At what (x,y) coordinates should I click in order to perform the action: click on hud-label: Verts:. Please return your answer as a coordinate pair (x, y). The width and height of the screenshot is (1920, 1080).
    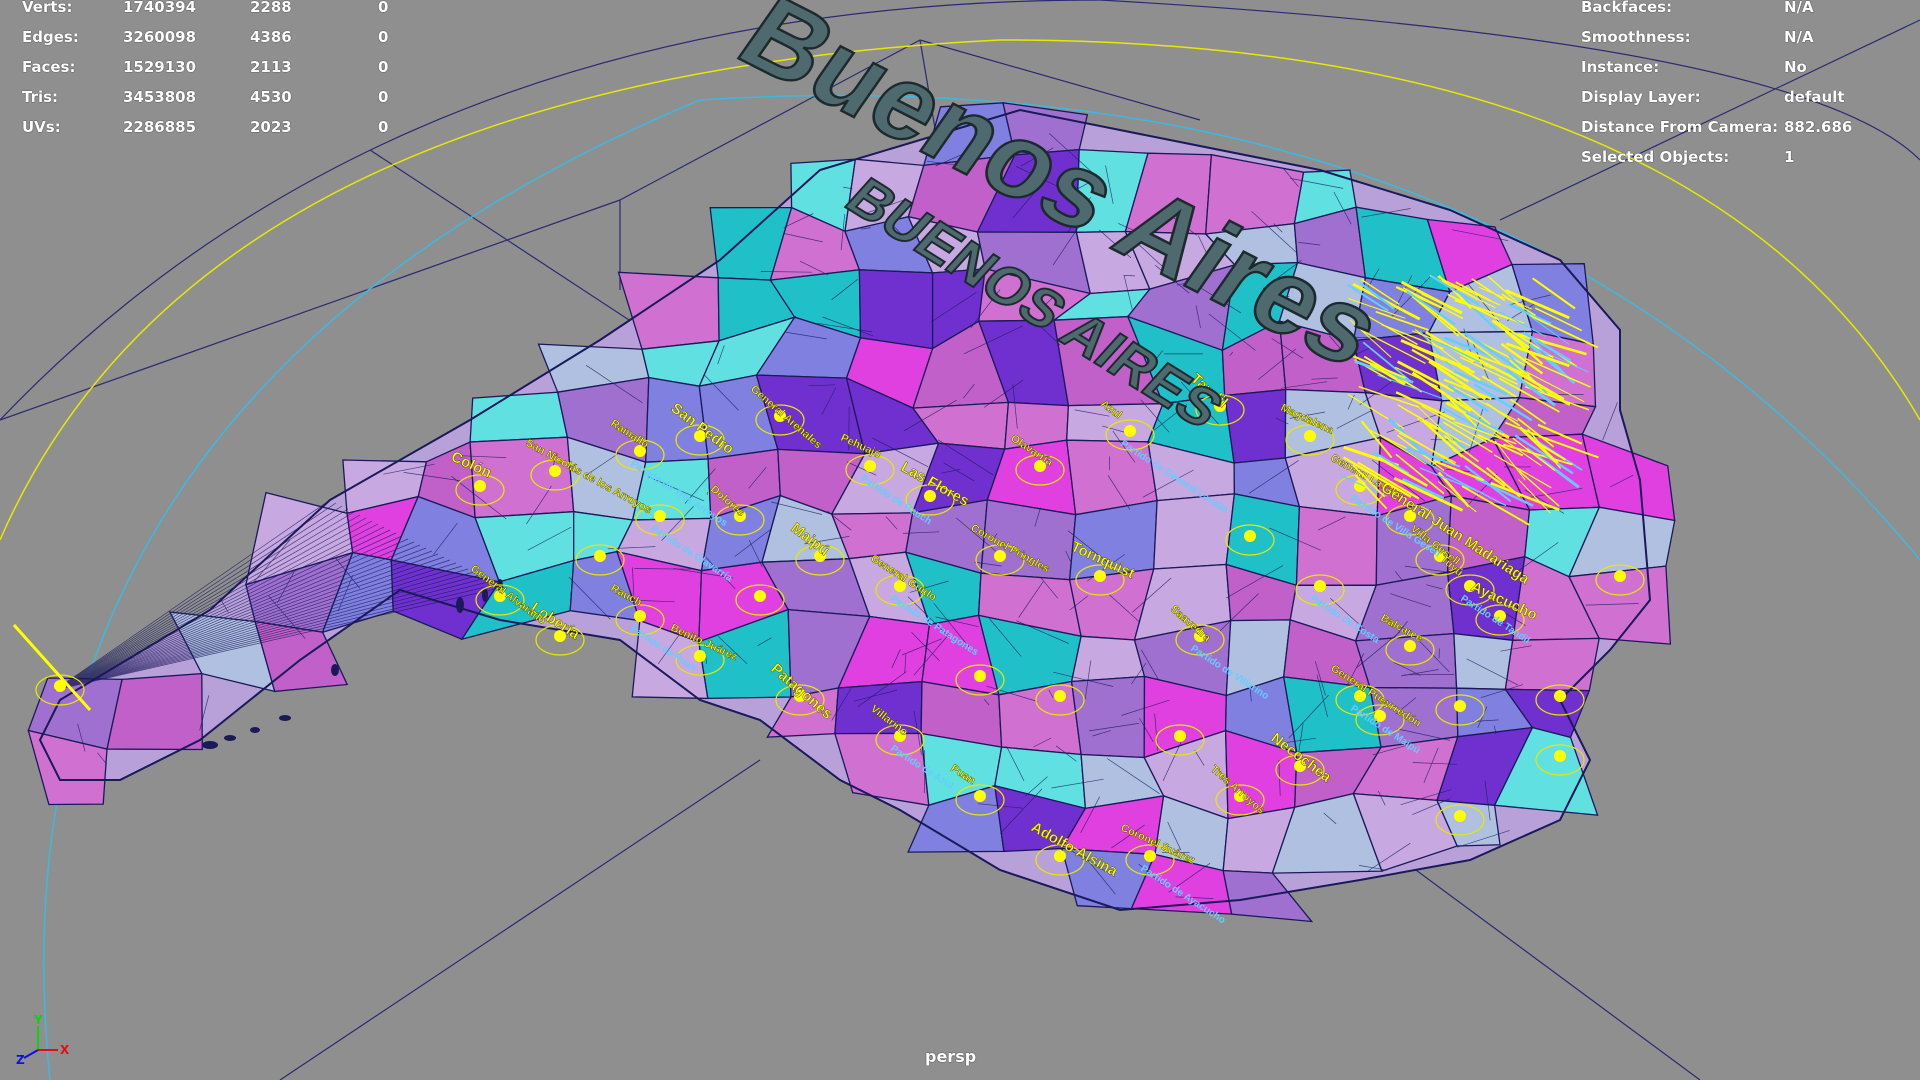
    Looking at the image, I should click on (47, 8).